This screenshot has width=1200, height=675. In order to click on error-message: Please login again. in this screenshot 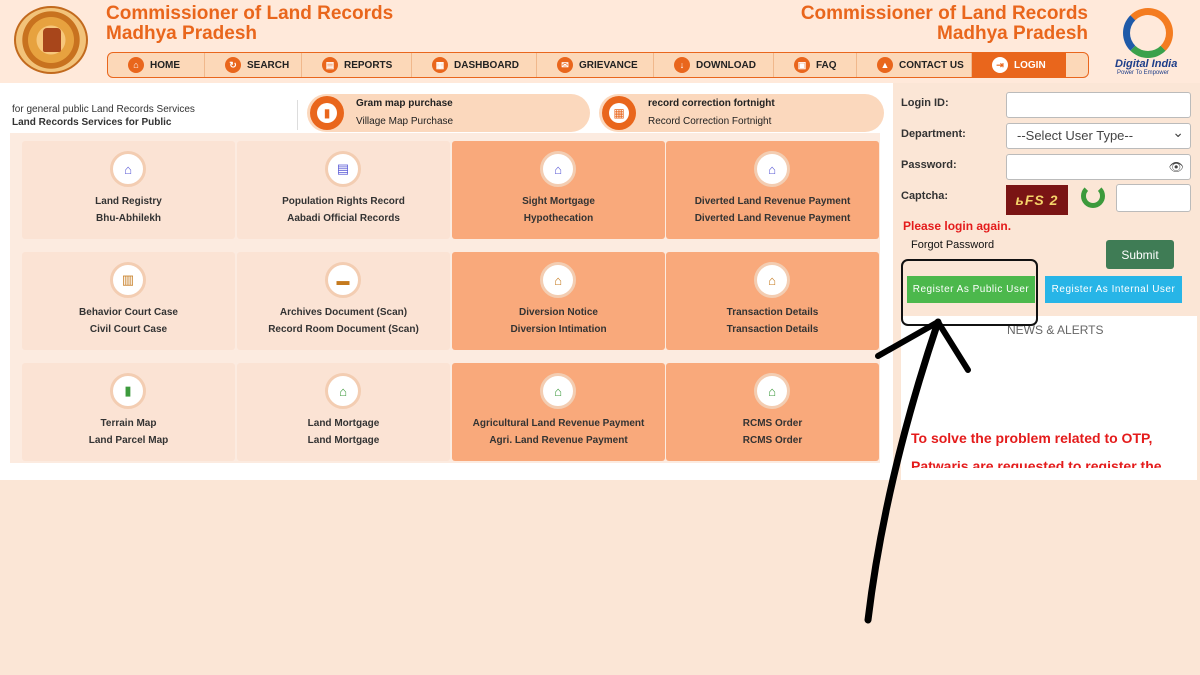, I will do `click(957, 226)`.